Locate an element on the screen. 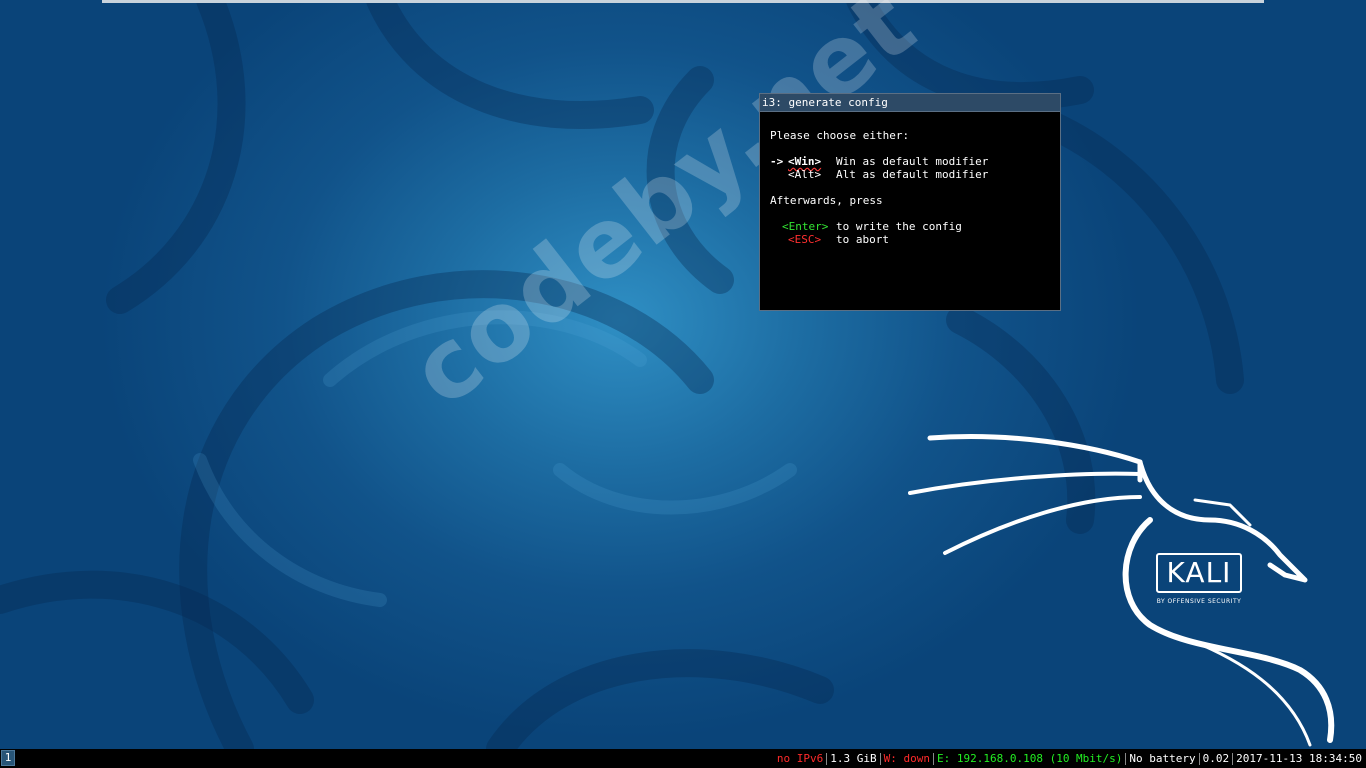 This screenshot has width=1366, height=768. status-ethernet: E: 192.168.0.108 (10 Mbit/s) is located at coordinates (1029, 758).